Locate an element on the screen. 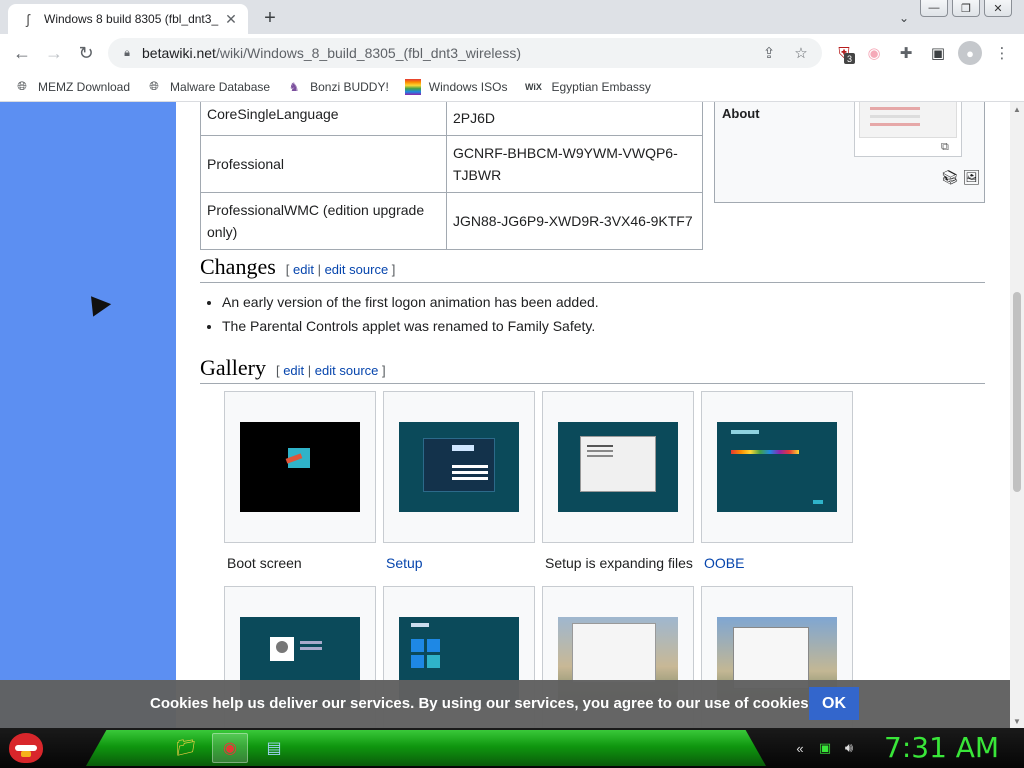  gallery-edit-source-link: edit source is located at coordinates (347, 370).